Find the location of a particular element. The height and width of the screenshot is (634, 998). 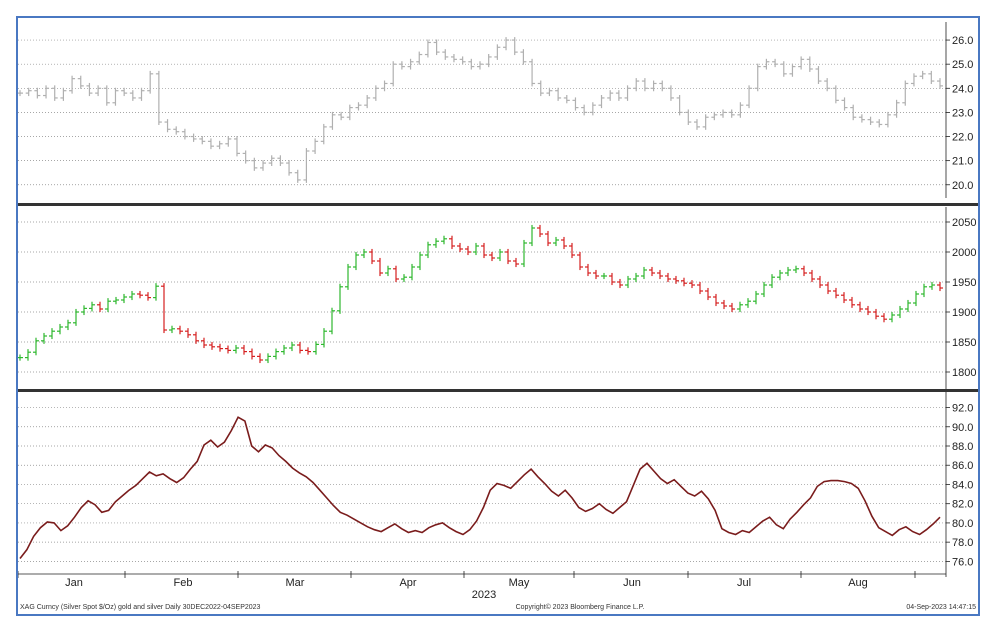

x-tick-label: Jun is located at coordinates (632, 583).